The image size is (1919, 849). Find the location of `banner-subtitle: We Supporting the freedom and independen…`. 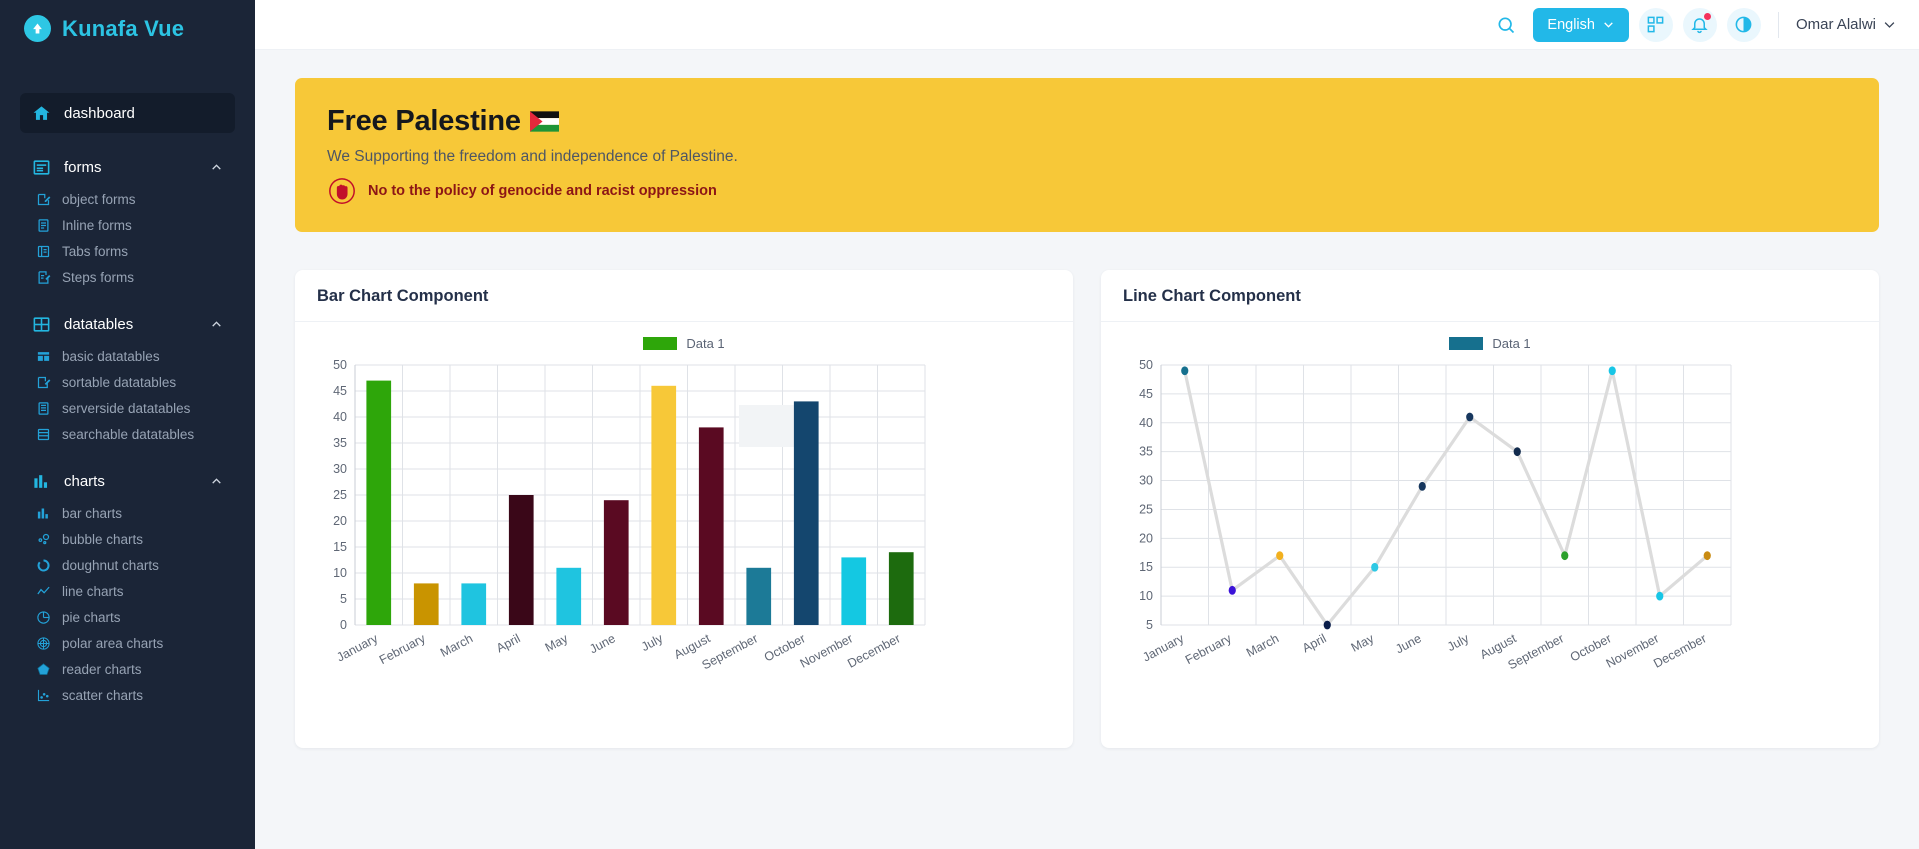

banner-subtitle: We Supporting the freedom and independen… is located at coordinates (532, 156).